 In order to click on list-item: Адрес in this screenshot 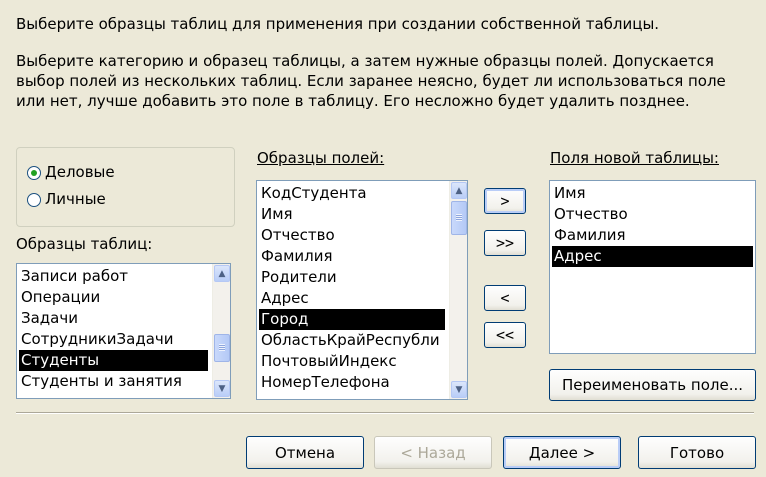, I will do `click(352, 298)`.